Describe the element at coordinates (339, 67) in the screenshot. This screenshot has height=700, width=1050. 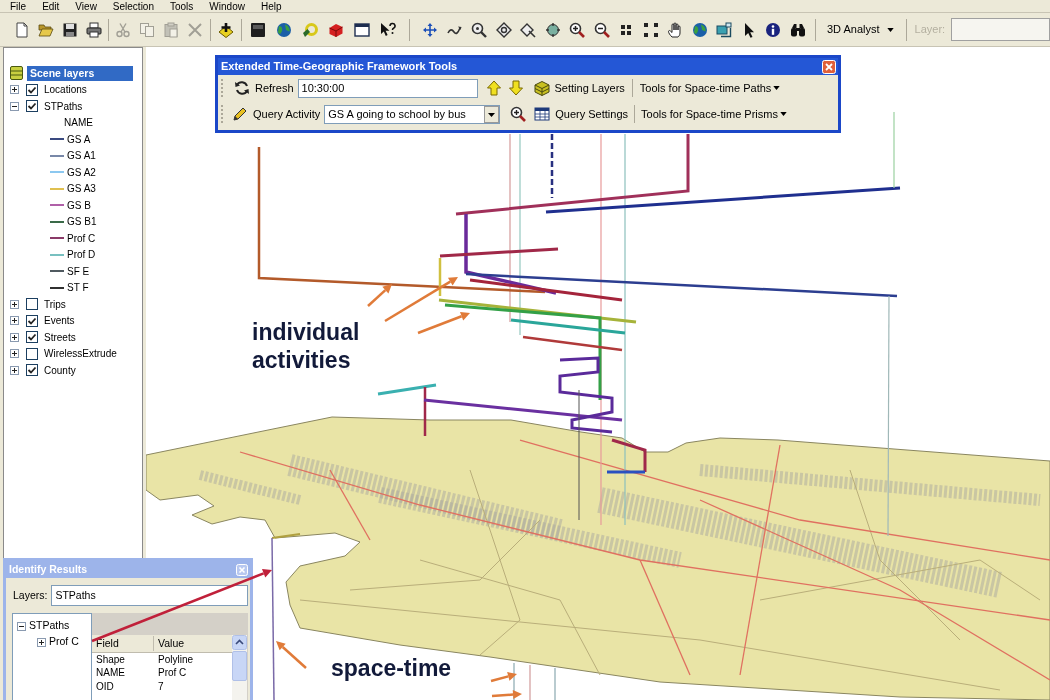
I see `window-title: Extended Time-Geographic Framework Tools` at that location.